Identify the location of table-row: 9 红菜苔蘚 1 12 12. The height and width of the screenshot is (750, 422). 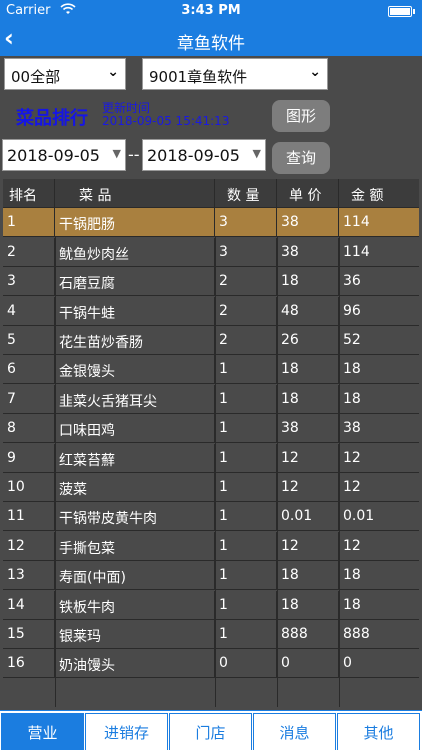
(211, 458).